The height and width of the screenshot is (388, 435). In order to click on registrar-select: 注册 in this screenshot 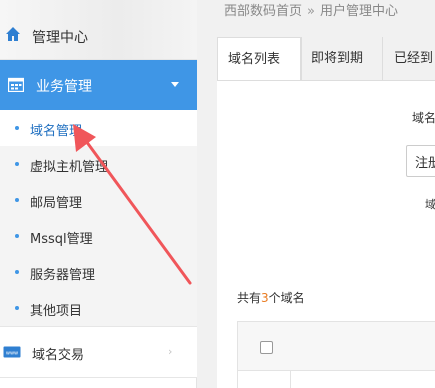, I will do `click(420, 161)`.